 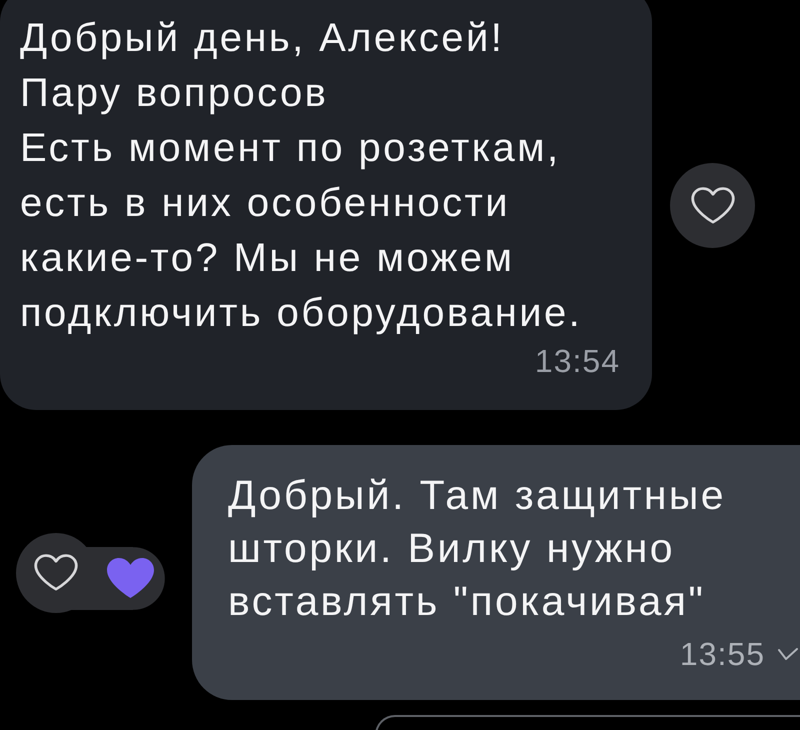 I want to click on heart-icon, so click(x=130, y=578).